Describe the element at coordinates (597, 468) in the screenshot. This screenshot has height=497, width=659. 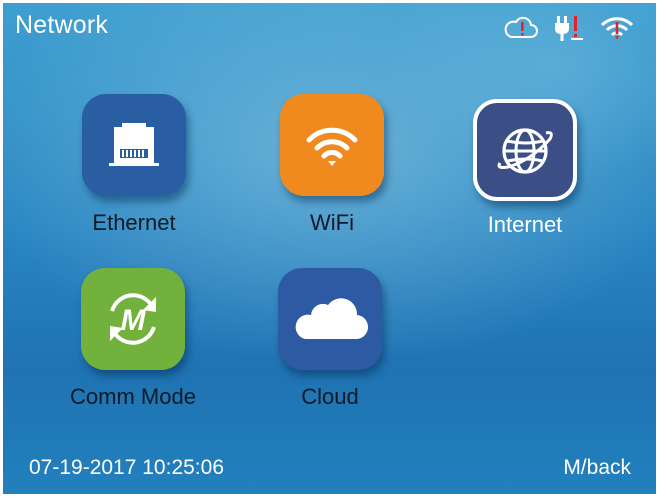
I see `back-hint: M/back` at that location.